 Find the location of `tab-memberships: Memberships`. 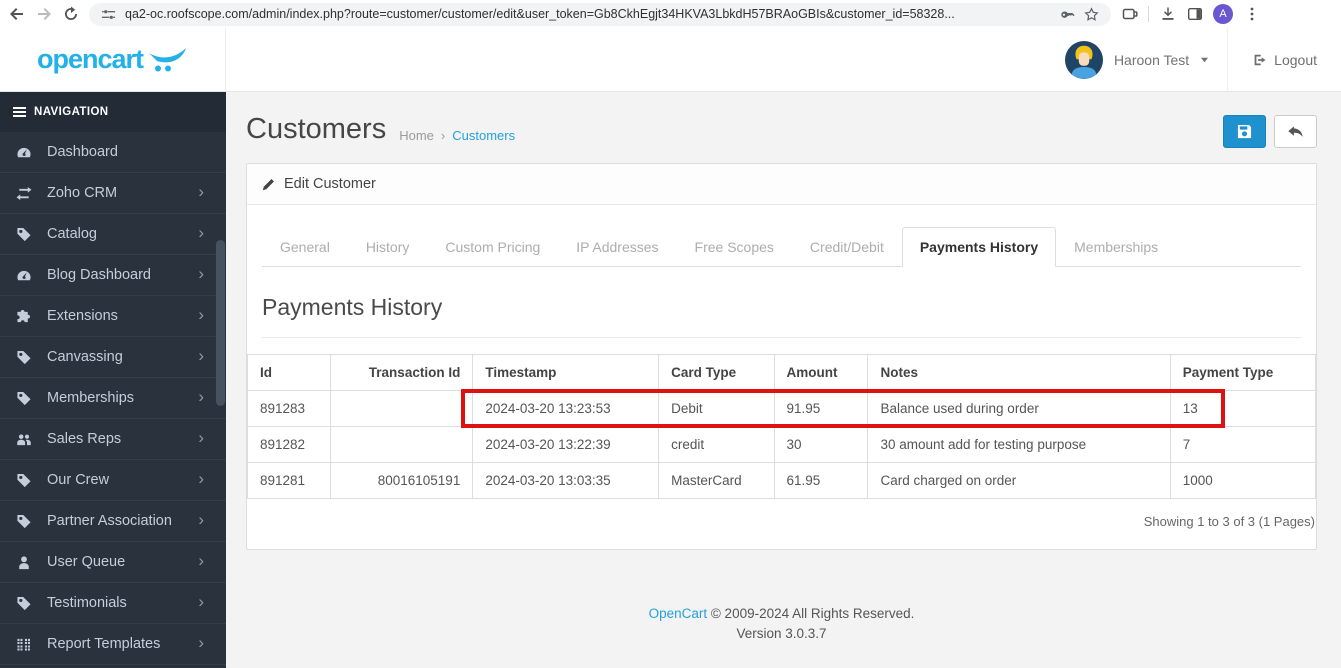

tab-memberships: Memberships is located at coordinates (1116, 247).